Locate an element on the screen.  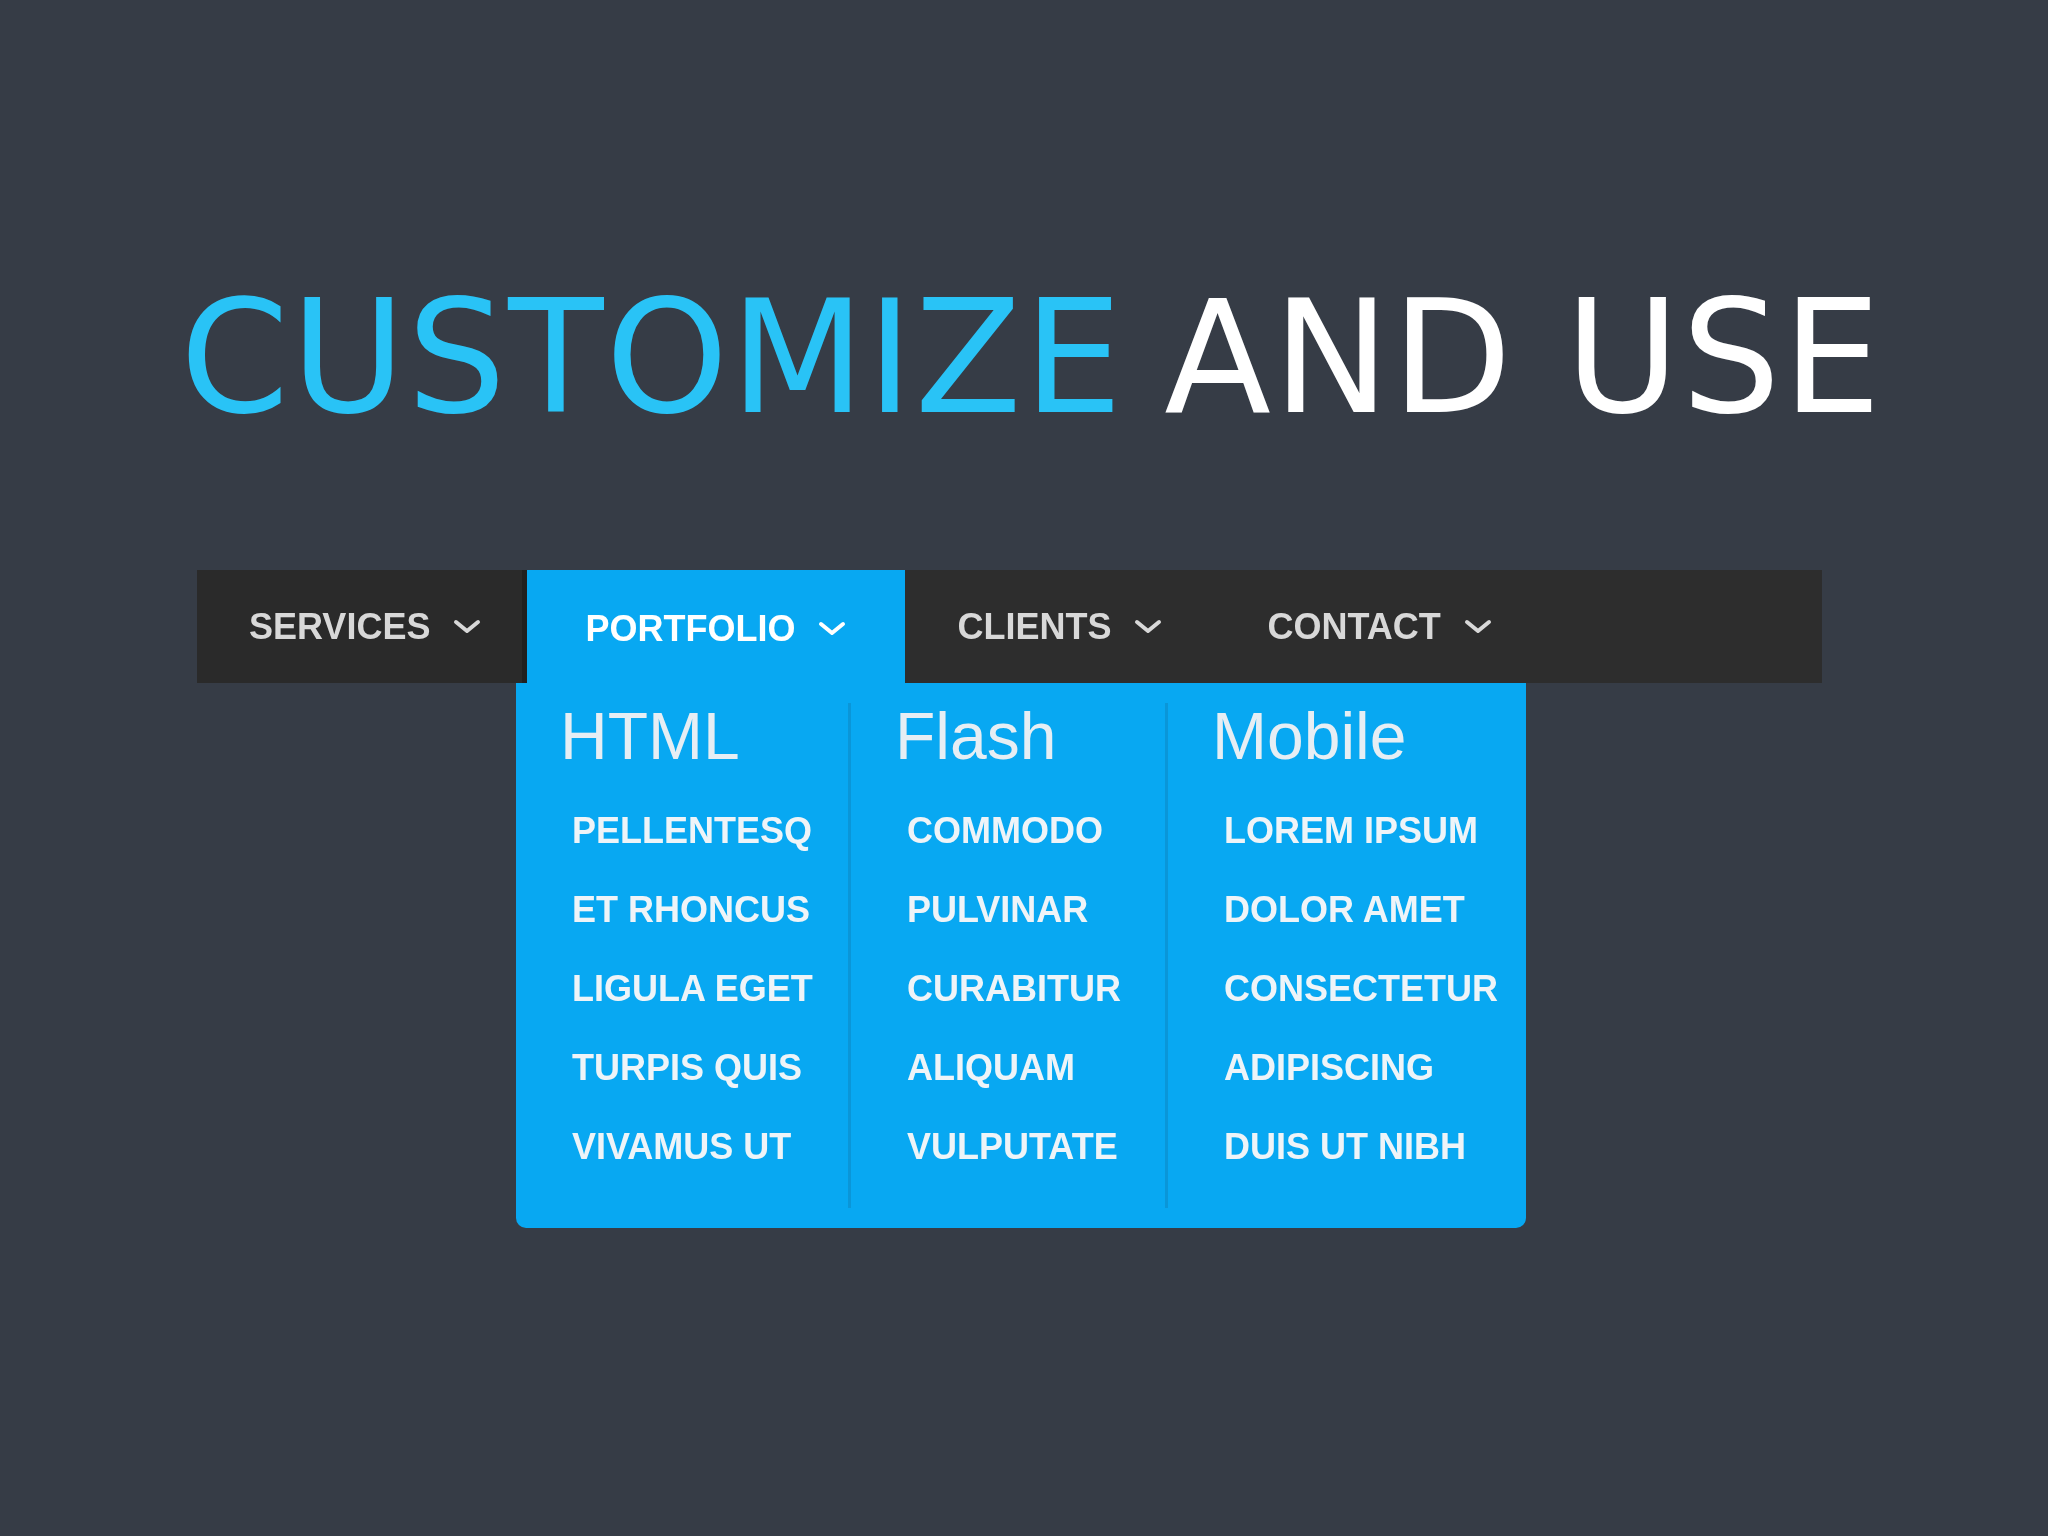
menu-link: LIGULA EGET is located at coordinates (710, 1010).